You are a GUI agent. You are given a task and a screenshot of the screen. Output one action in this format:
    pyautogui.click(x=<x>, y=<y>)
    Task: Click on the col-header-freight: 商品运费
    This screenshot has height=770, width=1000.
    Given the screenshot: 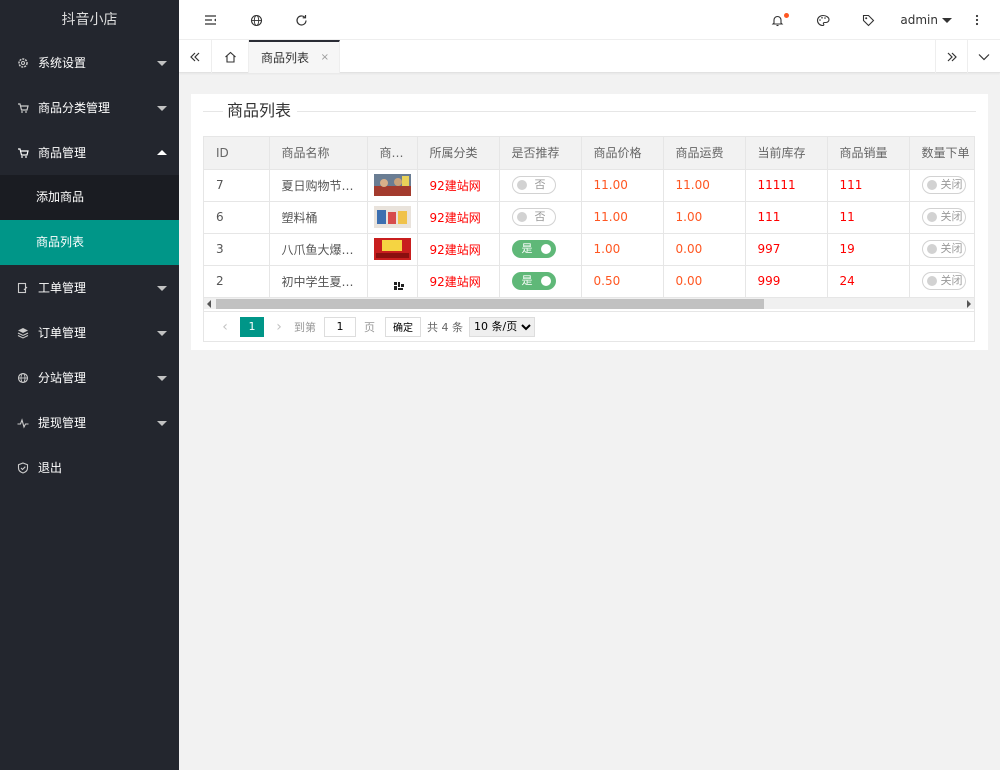 What is the action you would take?
    pyautogui.click(x=704, y=153)
    